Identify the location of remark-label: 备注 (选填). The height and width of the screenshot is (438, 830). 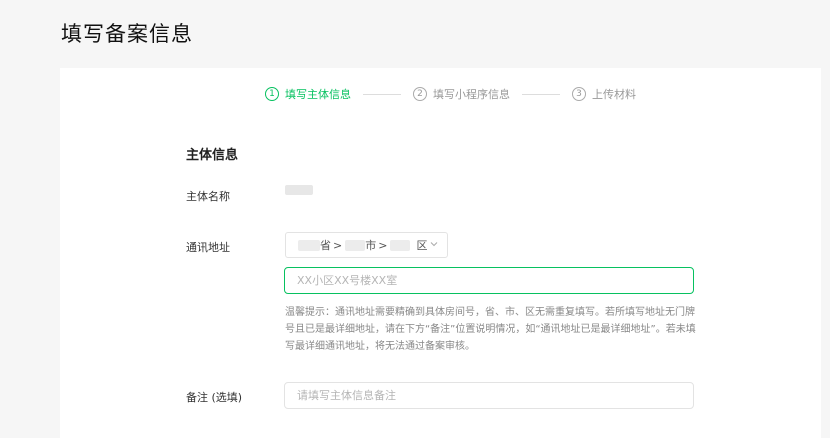
(214, 397).